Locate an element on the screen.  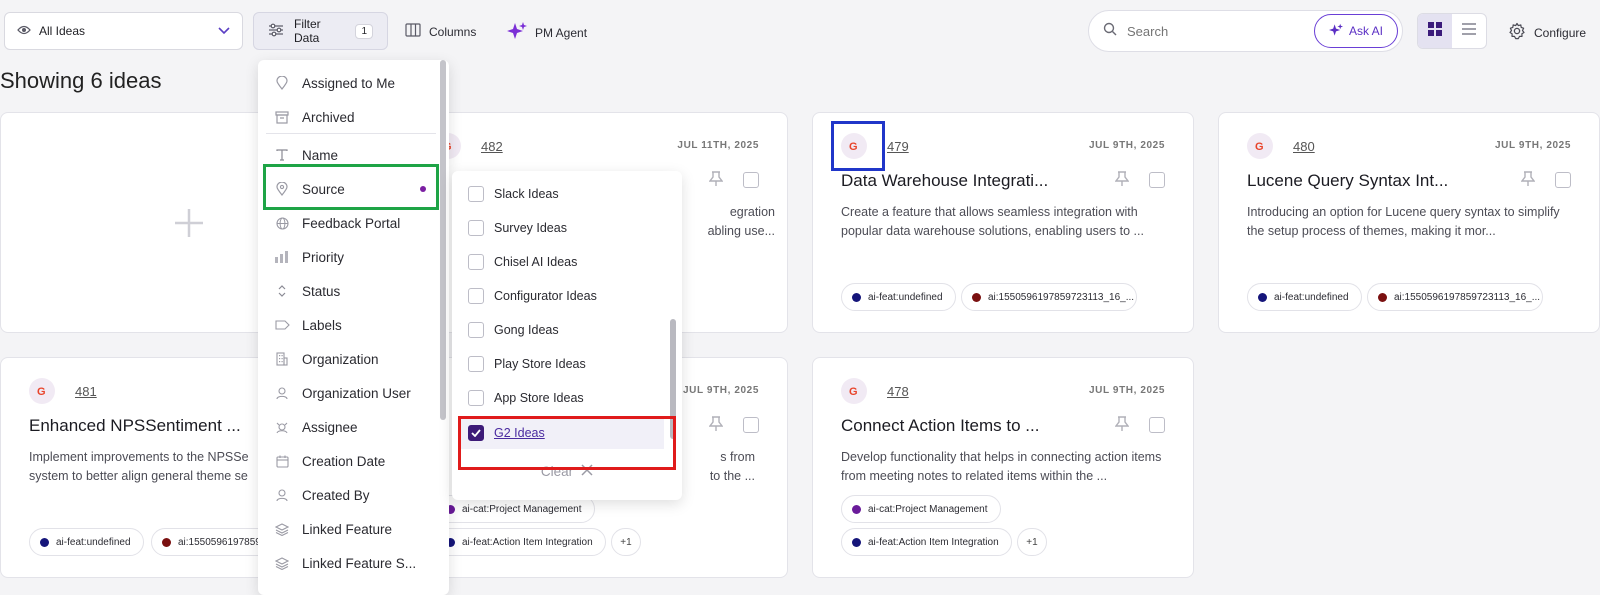
filter-option-created-by: Created By is located at coordinates (351, 495).